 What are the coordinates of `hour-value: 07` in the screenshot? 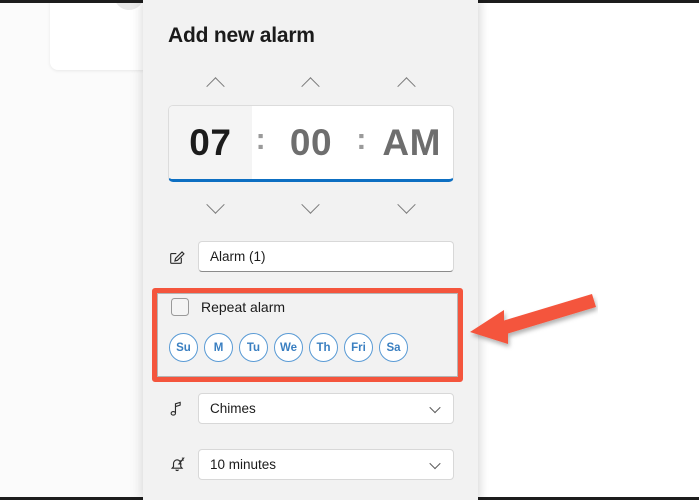 It's located at (210, 142).